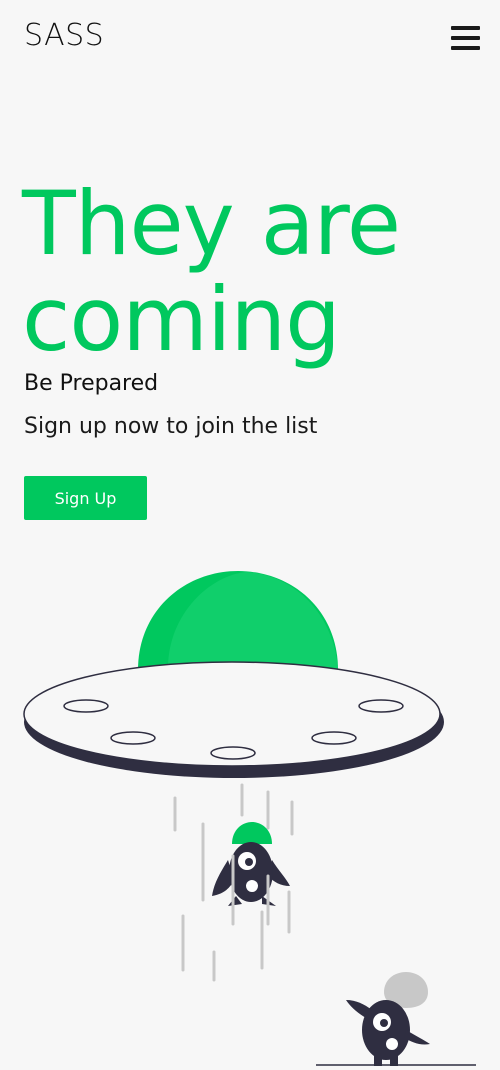  What do you see at coordinates (238, 620) in the screenshot?
I see `ufo-dome` at bounding box center [238, 620].